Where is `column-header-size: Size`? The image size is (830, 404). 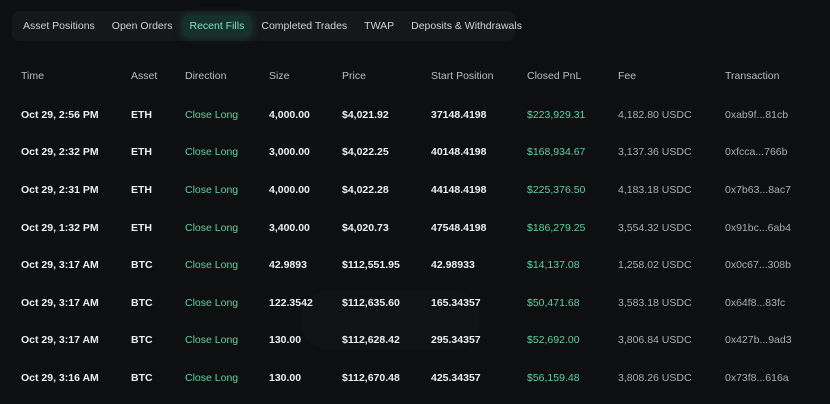
column-header-size: Size is located at coordinates (305, 76).